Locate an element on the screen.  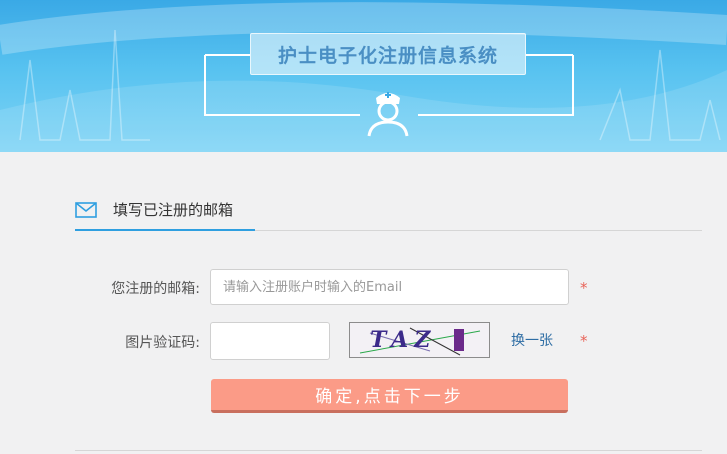
email-input is located at coordinates (389, 287).